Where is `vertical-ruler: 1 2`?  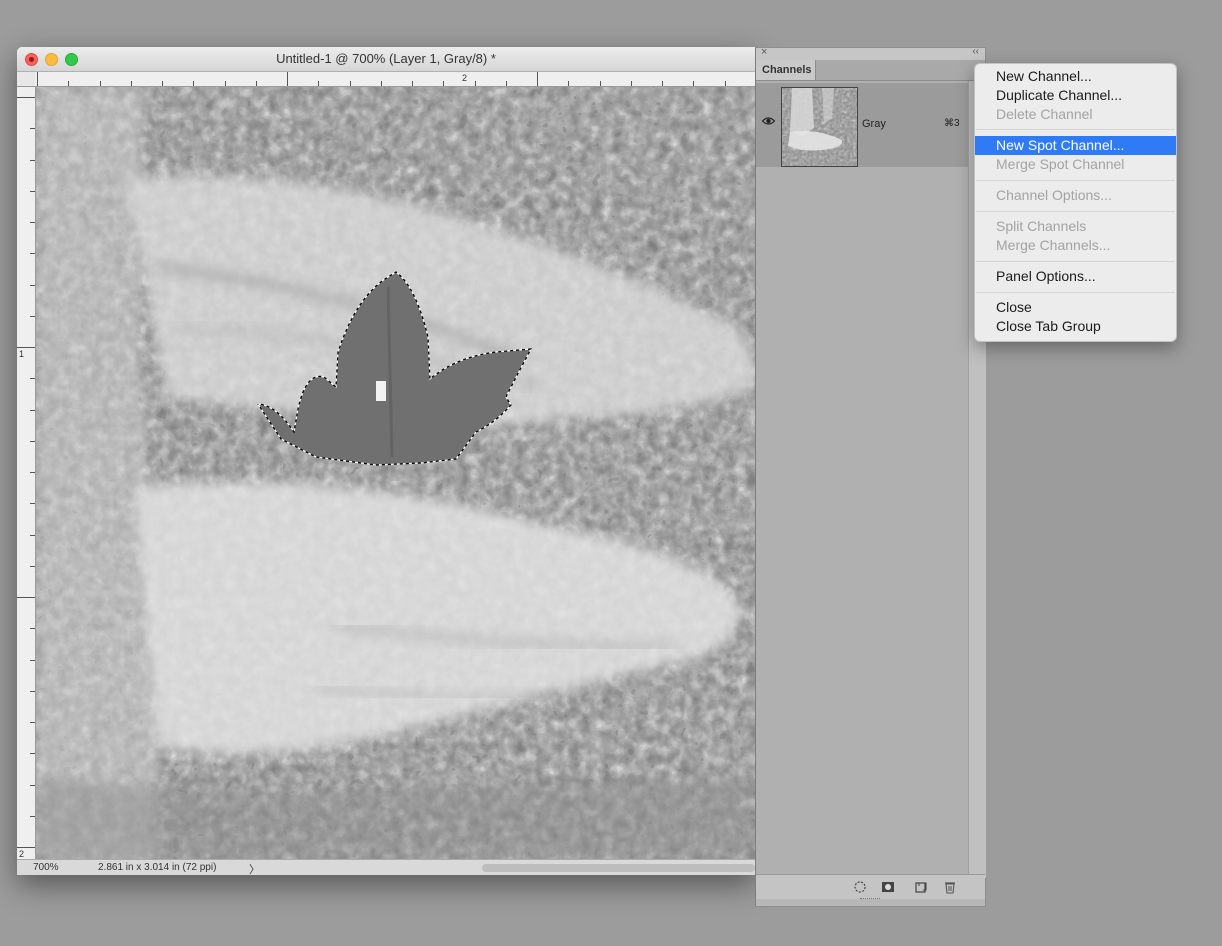
vertical-ruler: 1 2 is located at coordinates (26, 473).